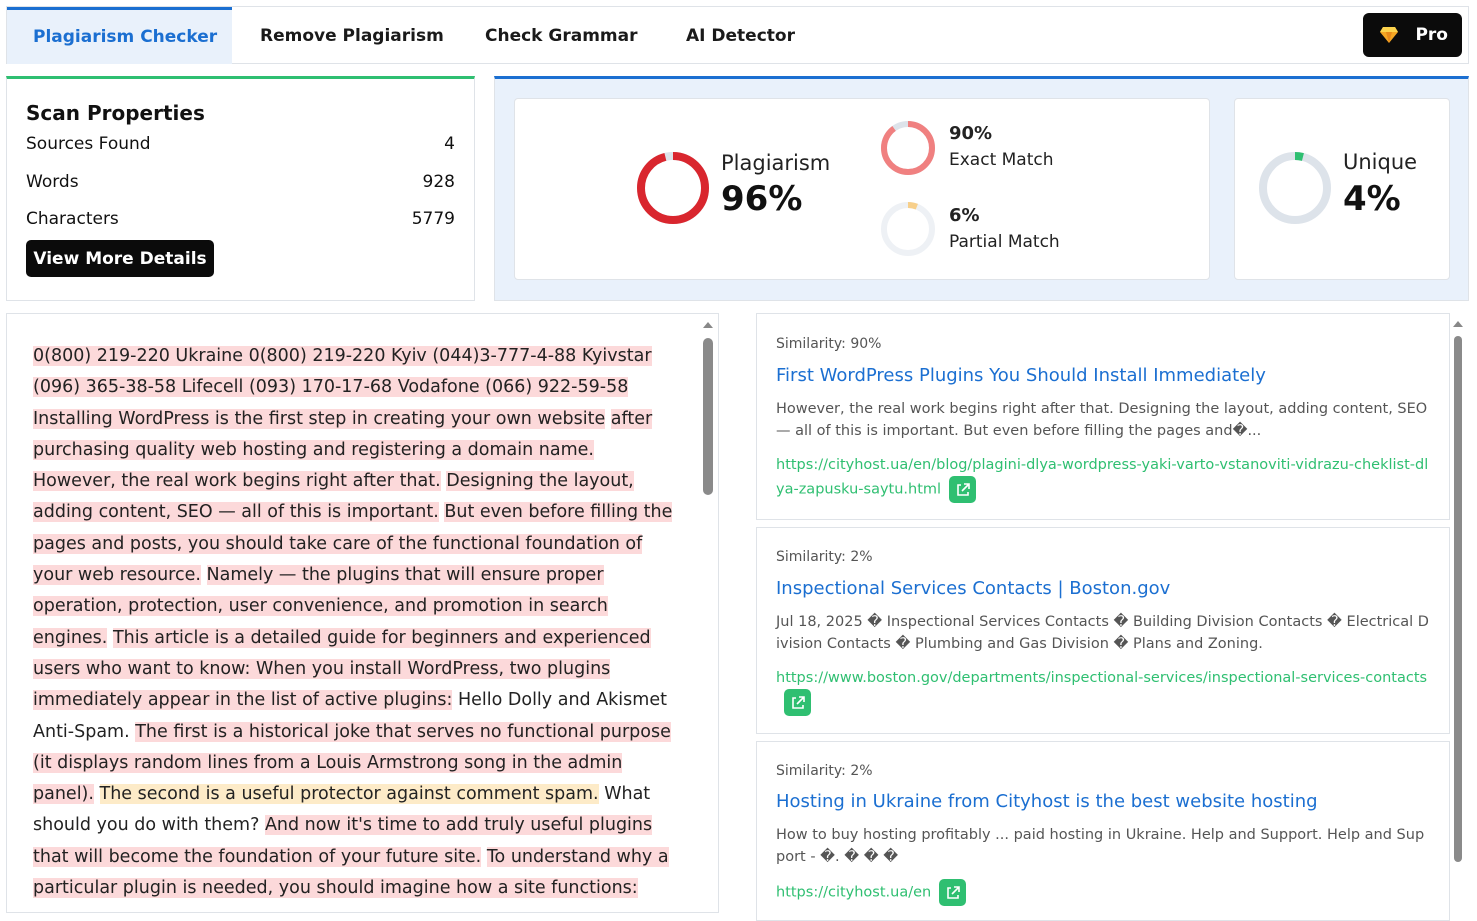 The image size is (1477, 921). What do you see at coordinates (964, 215) in the screenshot?
I see `partial-match-value: 6%` at bounding box center [964, 215].